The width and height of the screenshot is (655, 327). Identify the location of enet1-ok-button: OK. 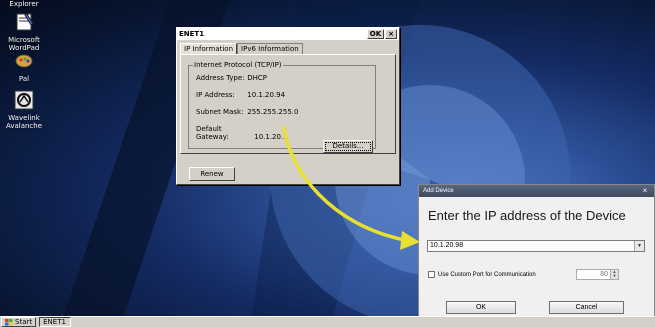
(375, 34).